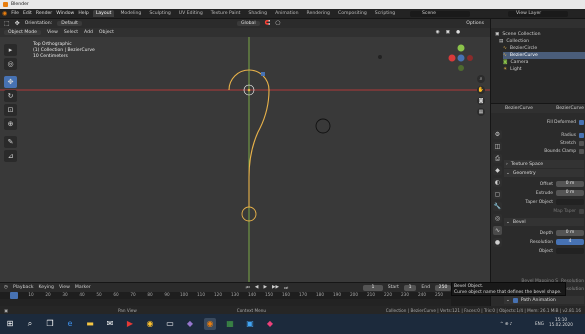 This screenshot has height=334, width=585. I want to click on menu-render: Render, so click(44, 13).